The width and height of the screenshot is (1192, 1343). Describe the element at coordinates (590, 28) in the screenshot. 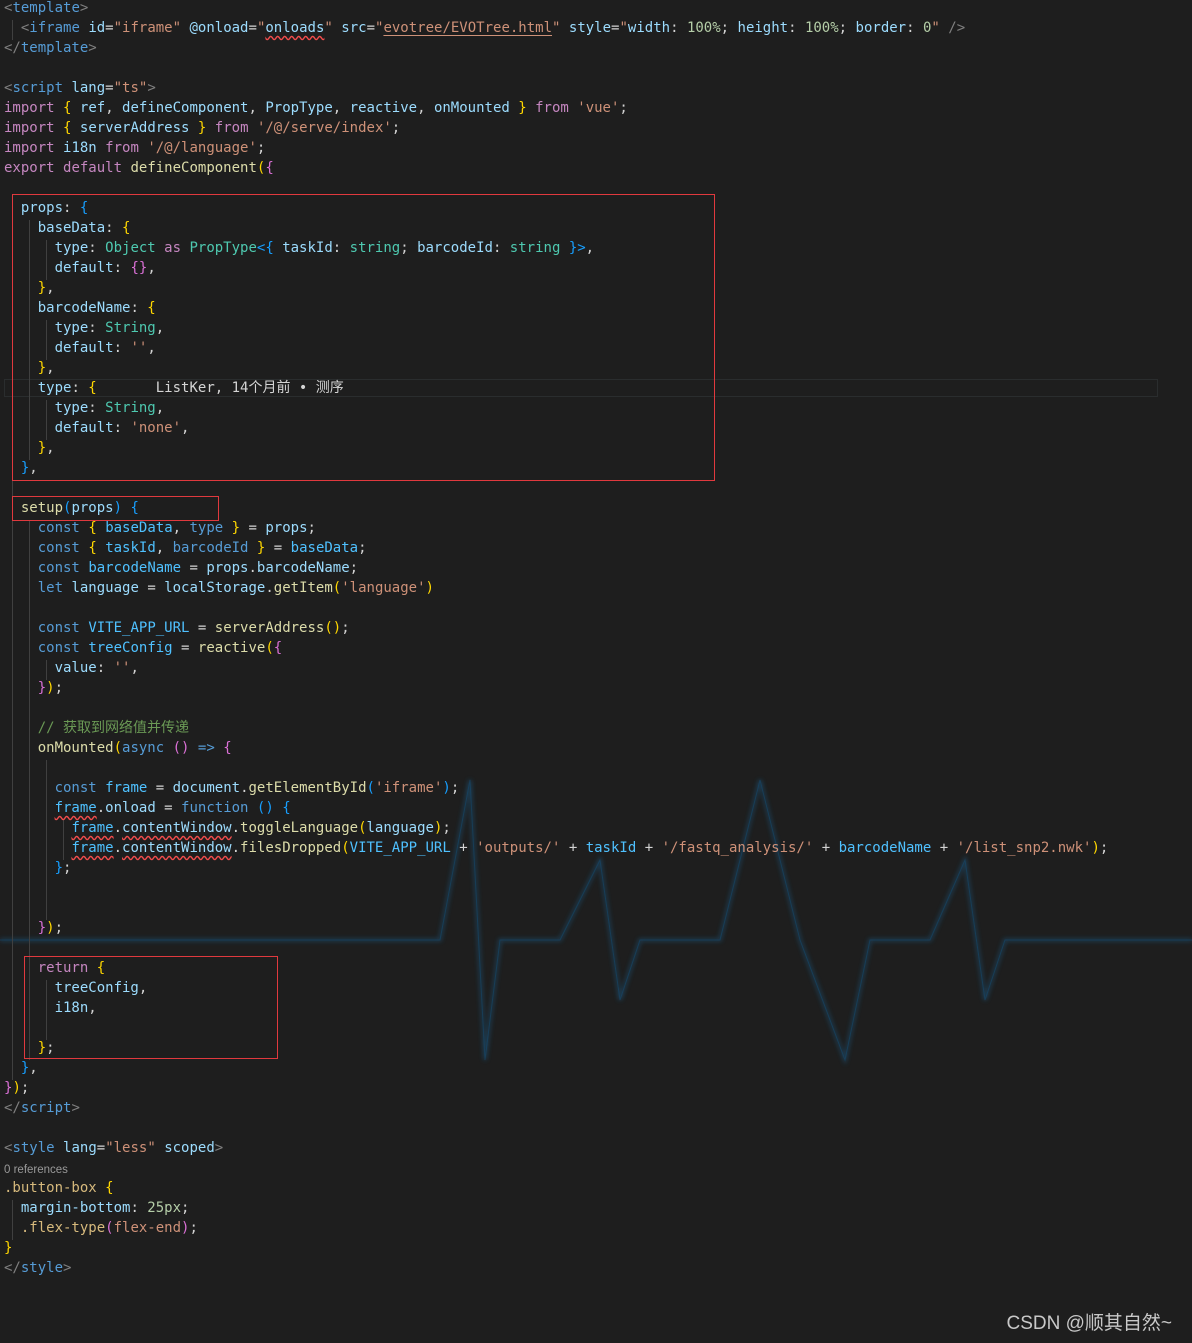

I see `code-token: style` at that location.